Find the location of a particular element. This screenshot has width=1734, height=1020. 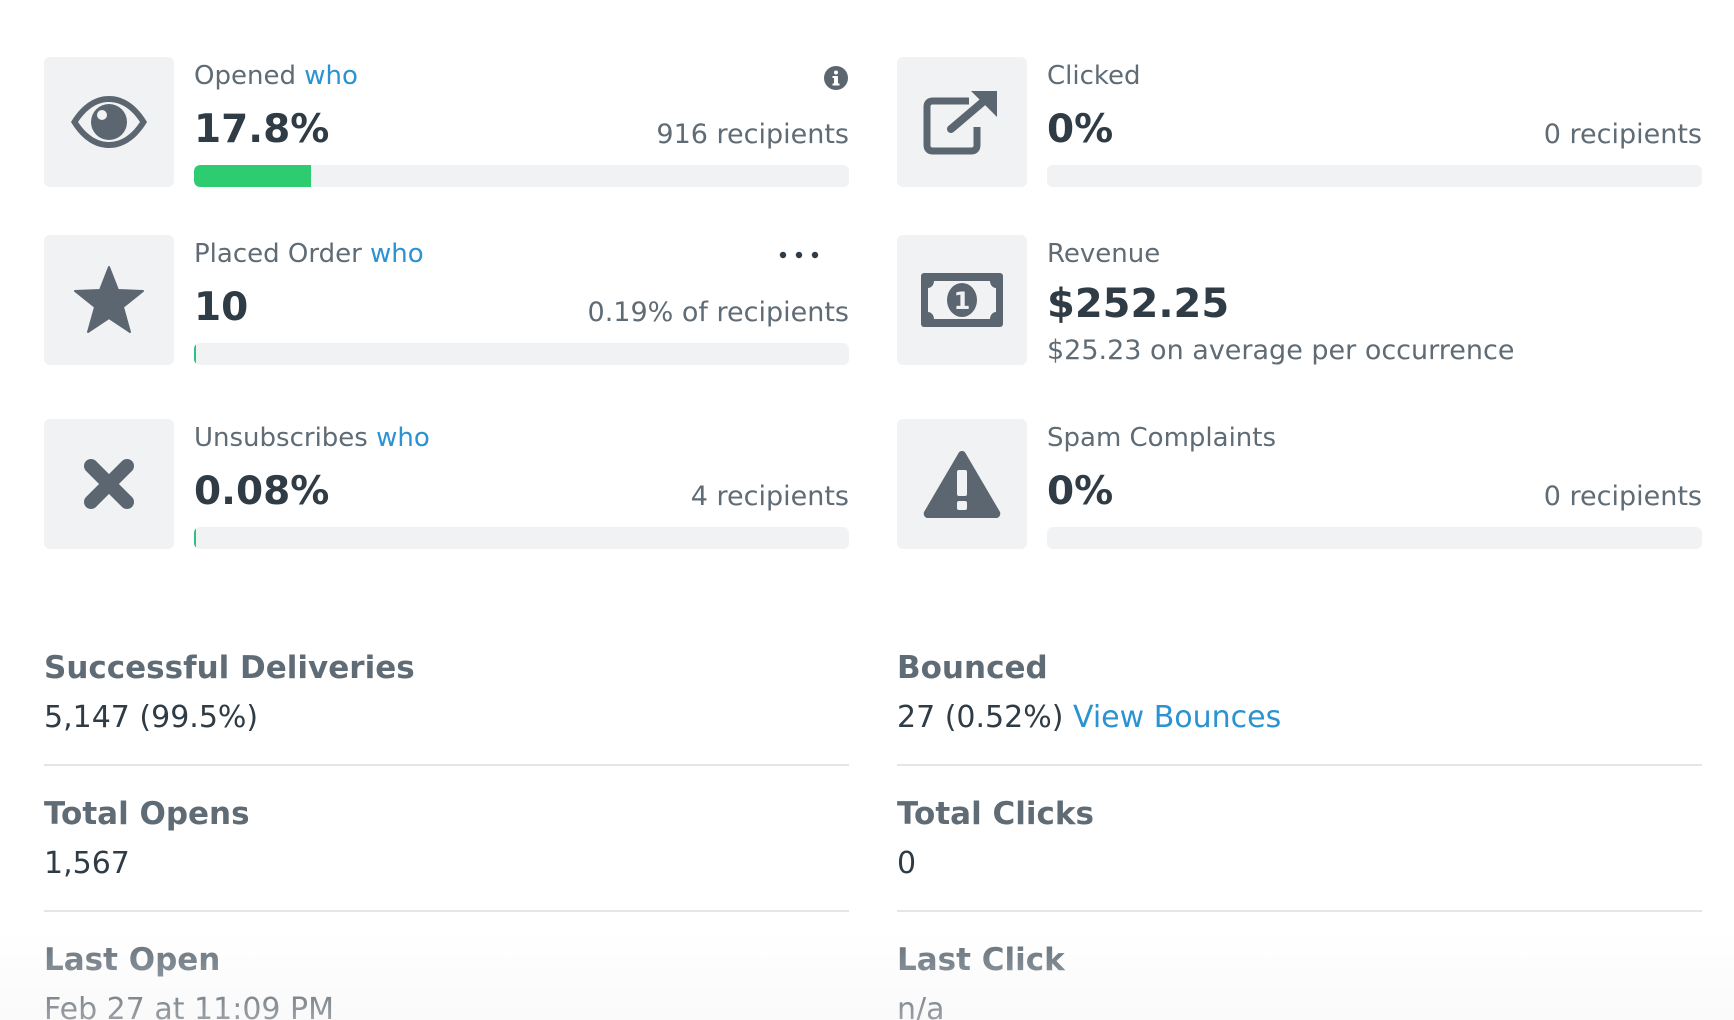

placed-order-icon-tile is located at coordinates (109, 300).